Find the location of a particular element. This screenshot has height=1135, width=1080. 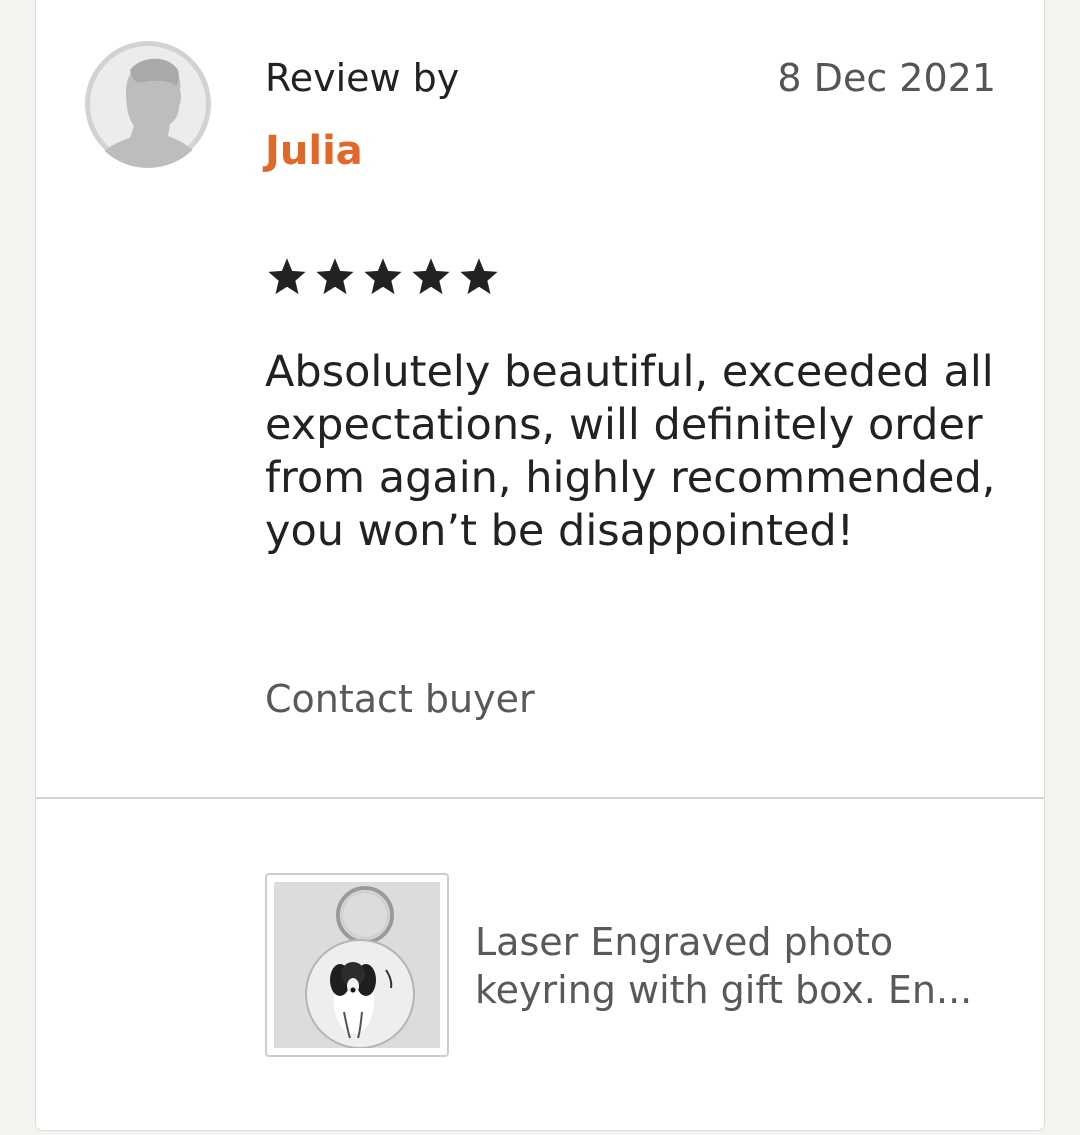

divider is located at coordinates (540, 798).